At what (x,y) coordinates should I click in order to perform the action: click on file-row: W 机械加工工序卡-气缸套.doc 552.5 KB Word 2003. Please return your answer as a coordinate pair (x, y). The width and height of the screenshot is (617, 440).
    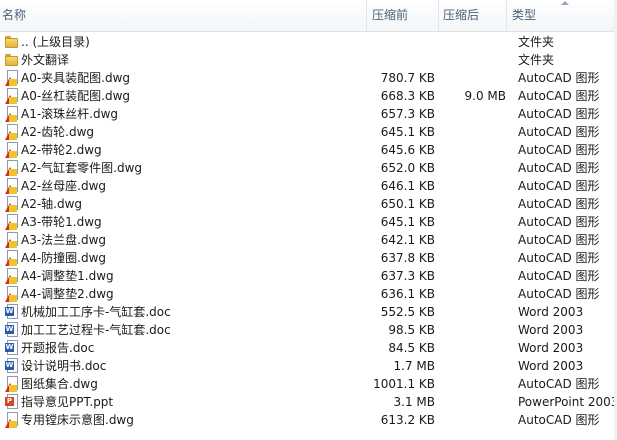
    Looking at the image, I should click on (308, 312).